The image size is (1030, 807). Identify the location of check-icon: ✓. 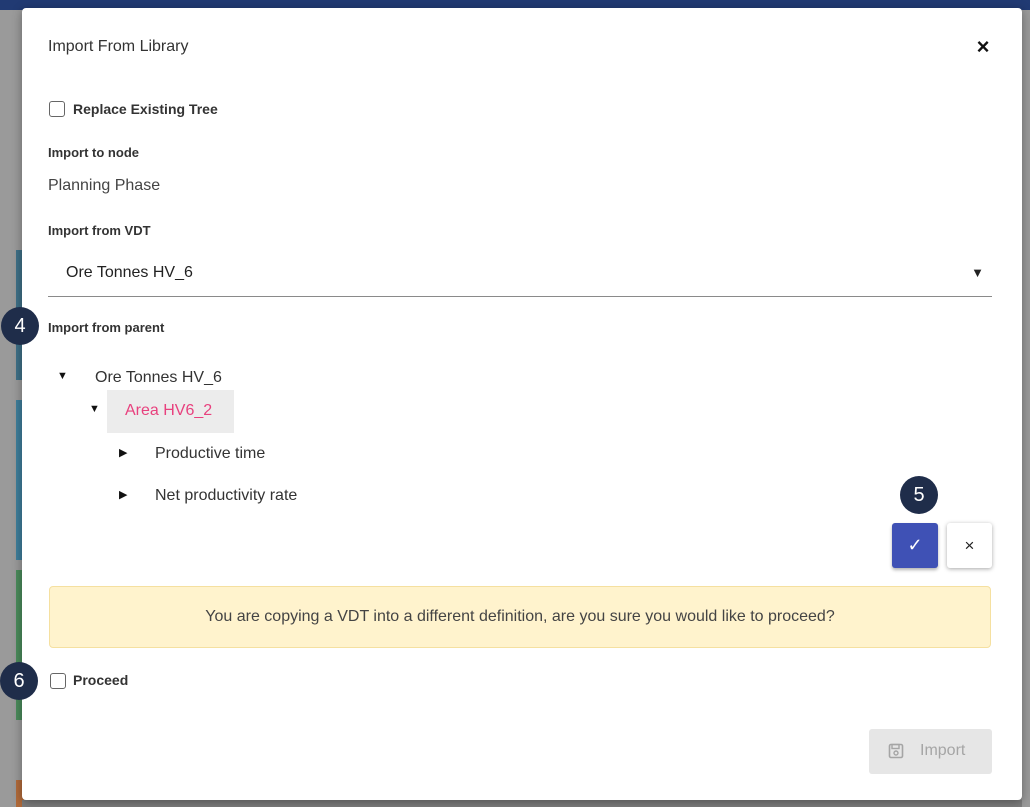
(915, 545).